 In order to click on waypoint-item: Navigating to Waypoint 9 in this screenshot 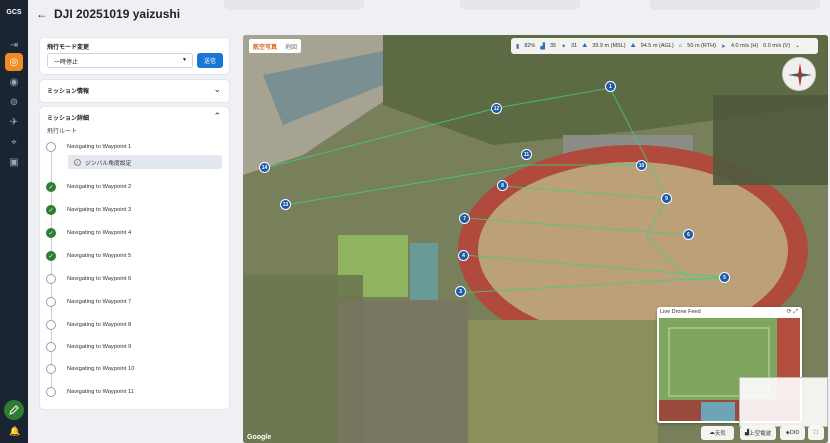, I will do `click(88, 347)`.